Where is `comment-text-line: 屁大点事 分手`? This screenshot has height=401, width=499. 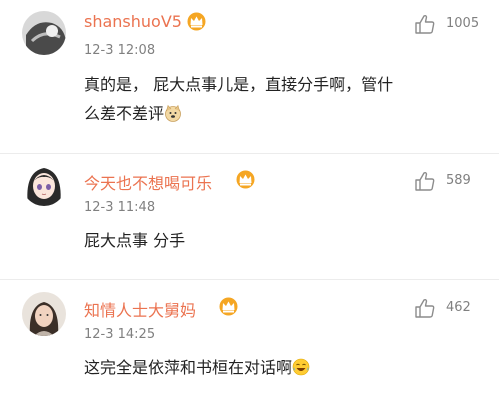 comment-text-line: 屁大点事 分手 is located at coordinates (135, 240).